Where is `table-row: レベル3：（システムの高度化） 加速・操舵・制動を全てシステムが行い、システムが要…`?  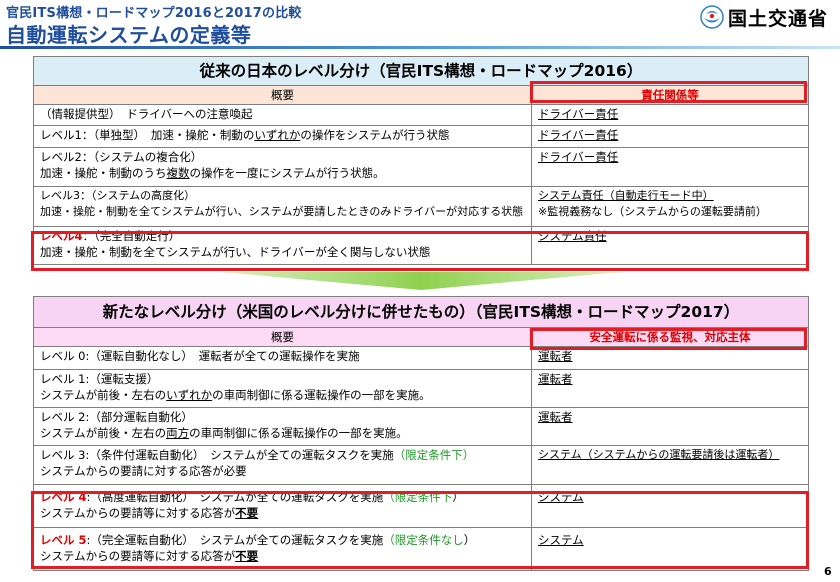
table-row: レベル3：（システムの高度化） 加速・操舵・制動を全てシステムが行い、システムが要… is located at coordinates (421, 206).